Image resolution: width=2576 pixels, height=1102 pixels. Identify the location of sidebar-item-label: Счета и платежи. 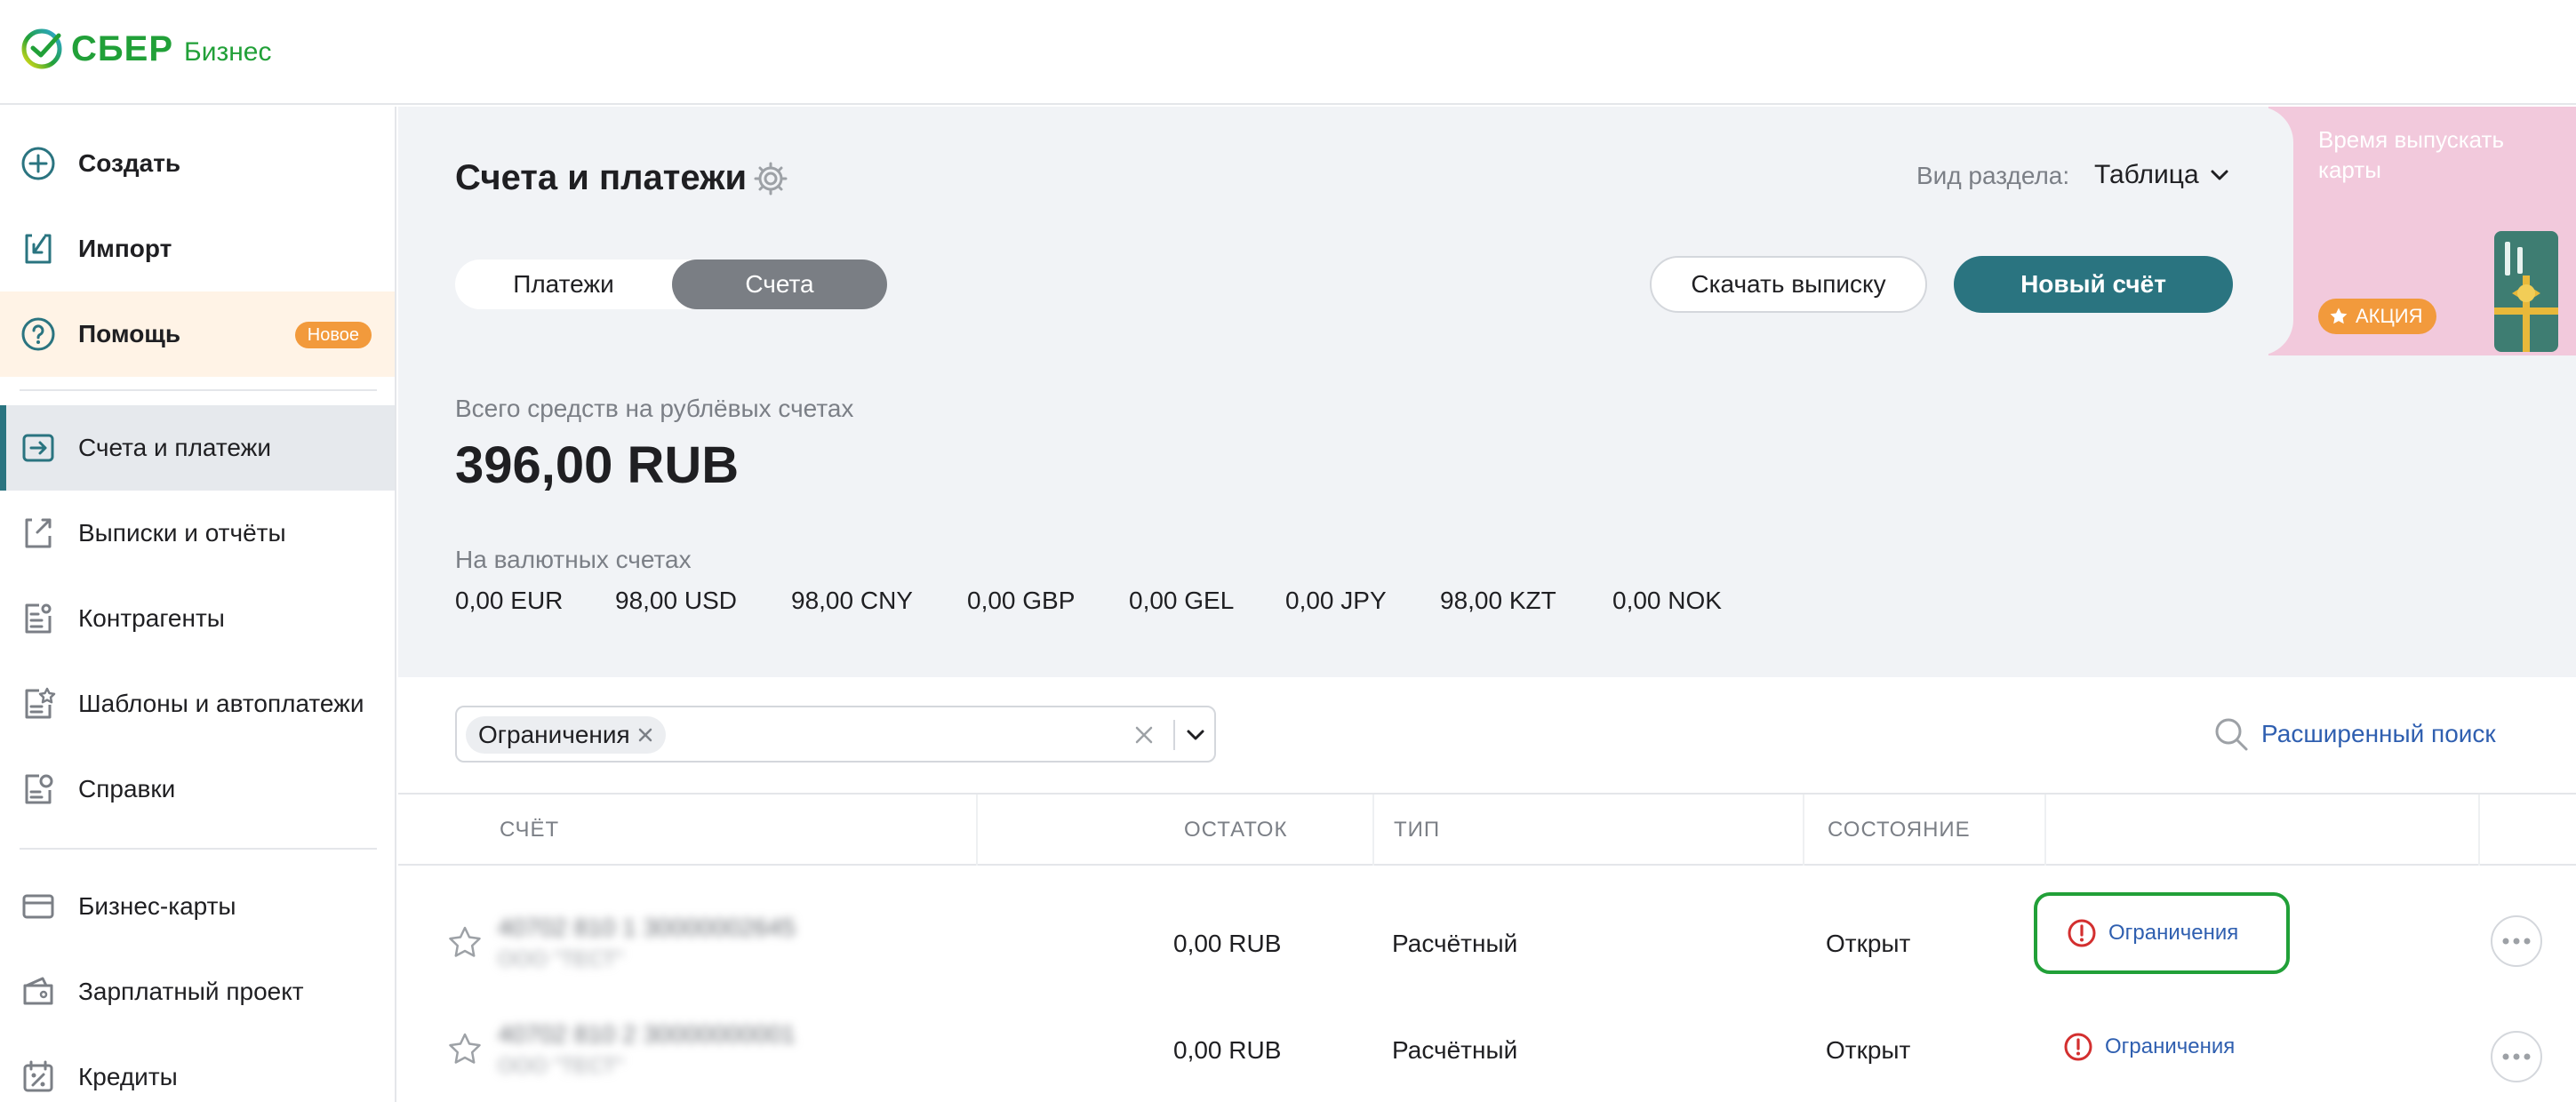
(175, 447).